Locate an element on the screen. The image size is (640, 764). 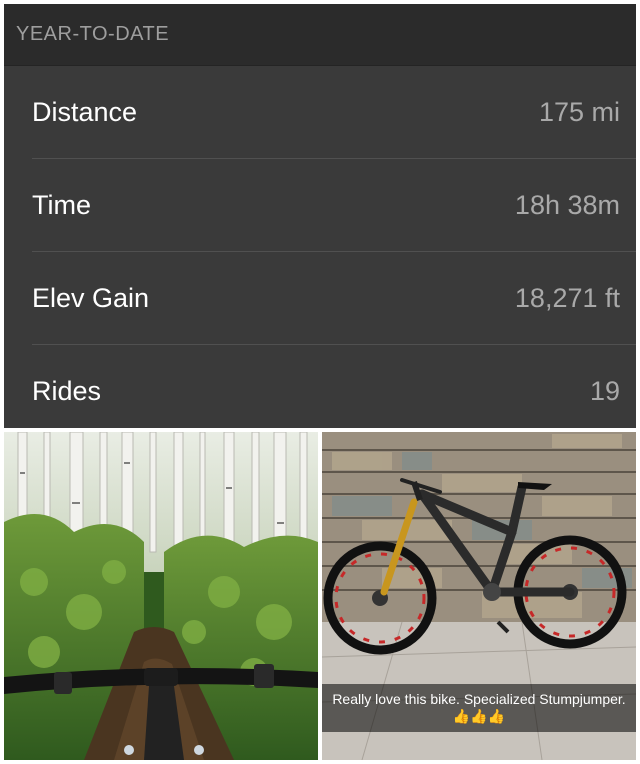
stat-row-distance: Distance 175 mi is located at coordinates (320, 112).